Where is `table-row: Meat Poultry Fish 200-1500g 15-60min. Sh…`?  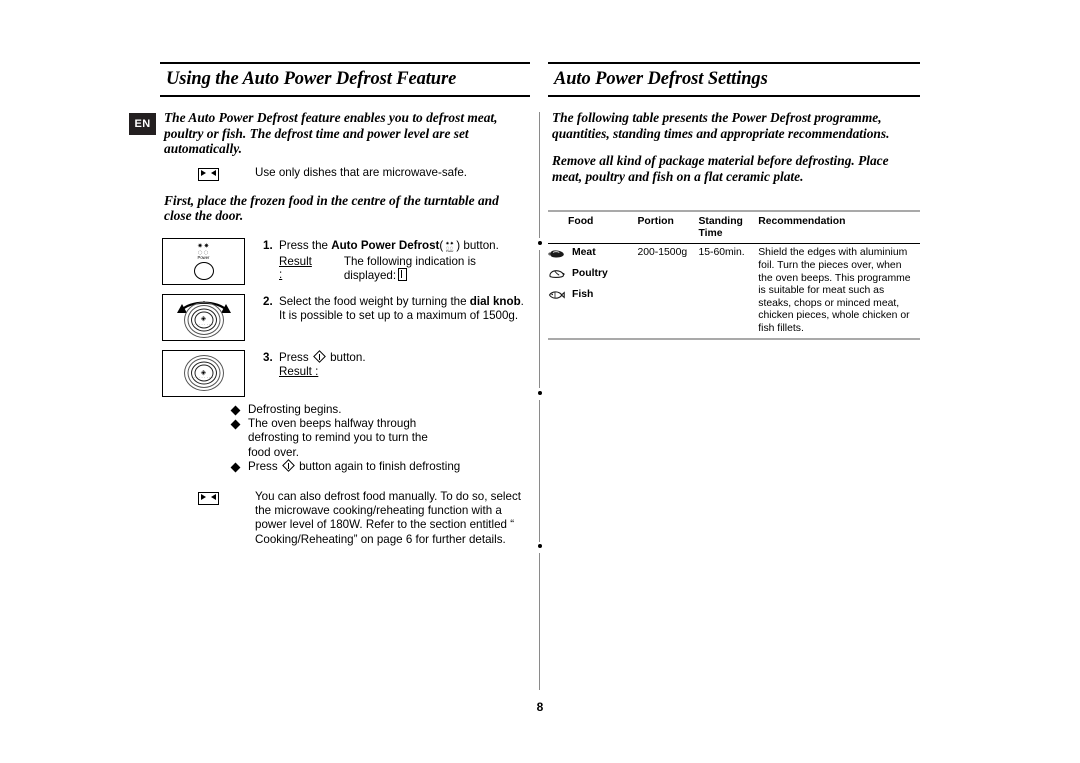 table-row: Meat Poultry Fish 200-1500g 15-60min. Sh… is located at coordinates (734, 290).